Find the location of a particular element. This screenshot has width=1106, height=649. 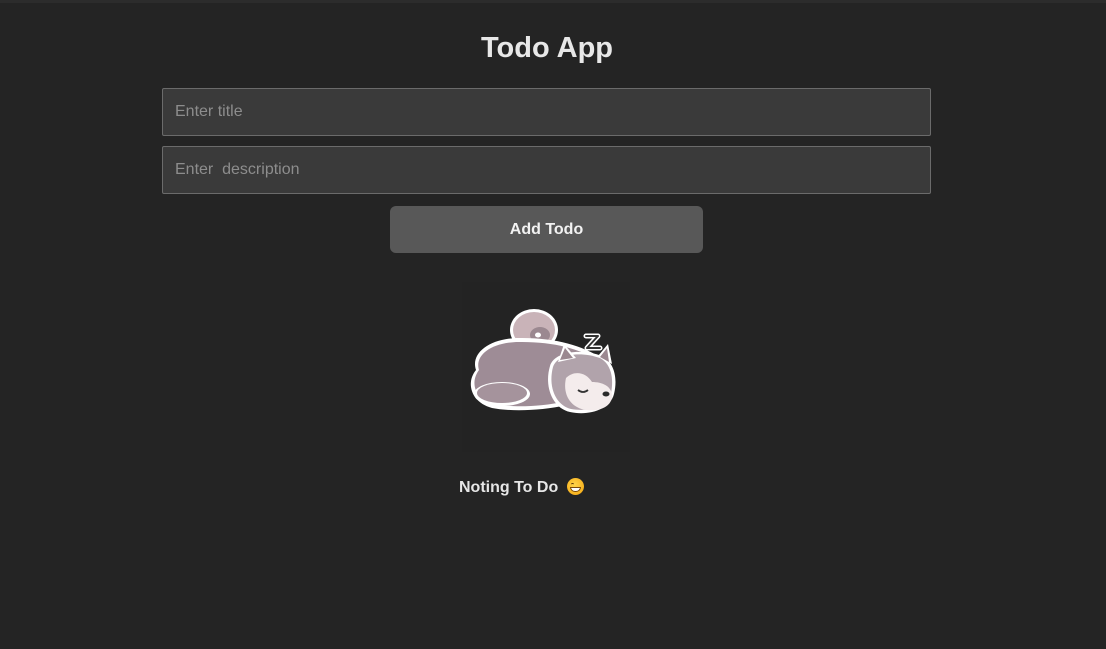

sleep-z-icon is located at coordinates (593, 342).